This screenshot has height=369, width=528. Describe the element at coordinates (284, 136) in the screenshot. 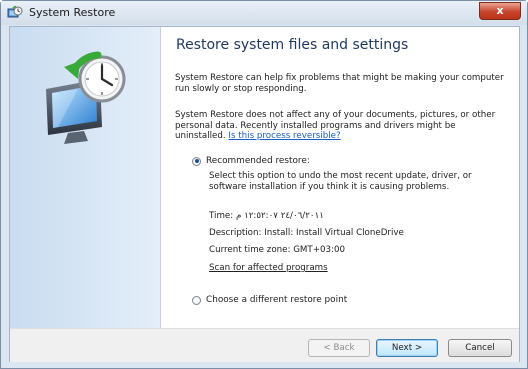

I see `reversible-link: Is this process reversible?` at that location.